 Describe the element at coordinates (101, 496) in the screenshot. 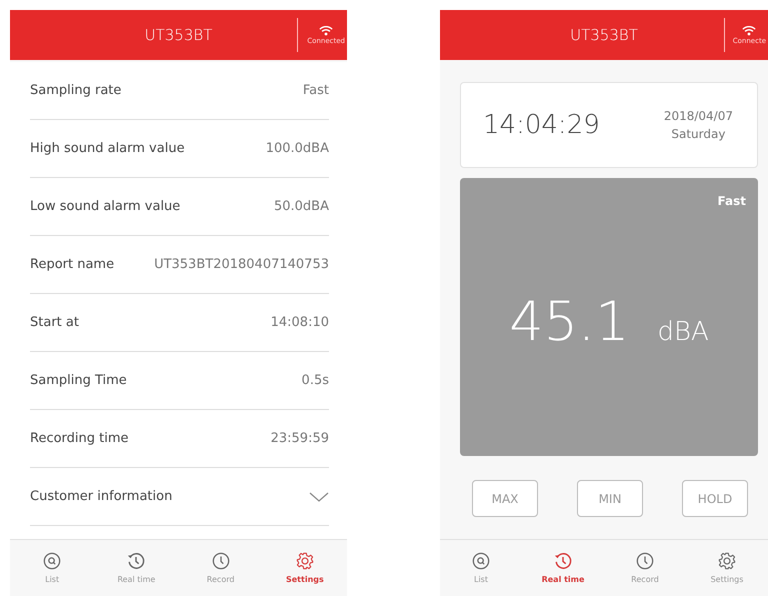

I see `setting-label: Customer information` at that location.